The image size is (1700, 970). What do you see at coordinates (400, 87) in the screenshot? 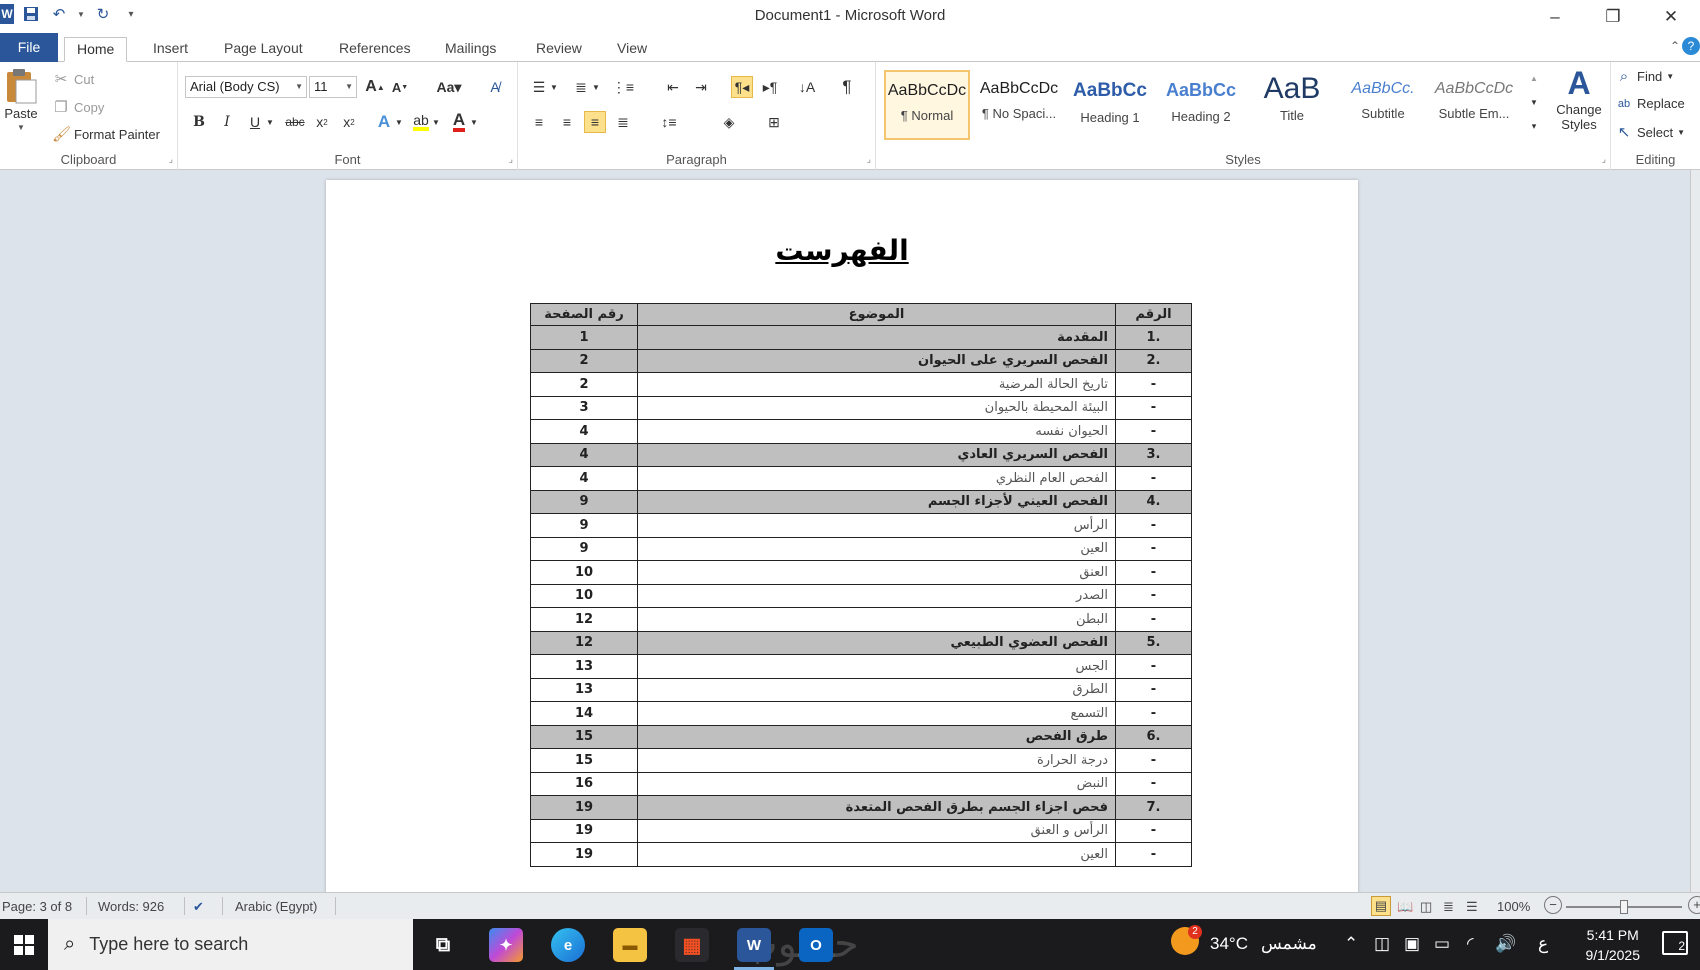
I see `shrink-font-icon: A ▼` at bounding box center [400, 87].